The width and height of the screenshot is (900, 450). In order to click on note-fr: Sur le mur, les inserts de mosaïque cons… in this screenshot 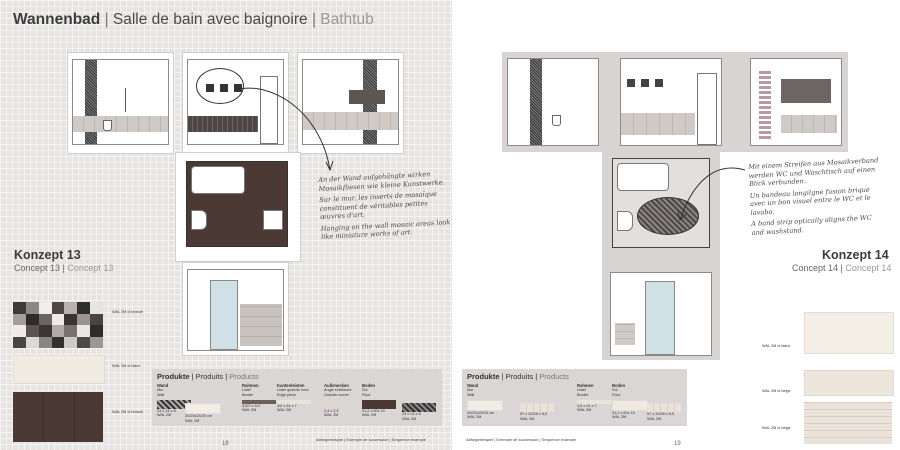, I will do `click(378, 205)`.